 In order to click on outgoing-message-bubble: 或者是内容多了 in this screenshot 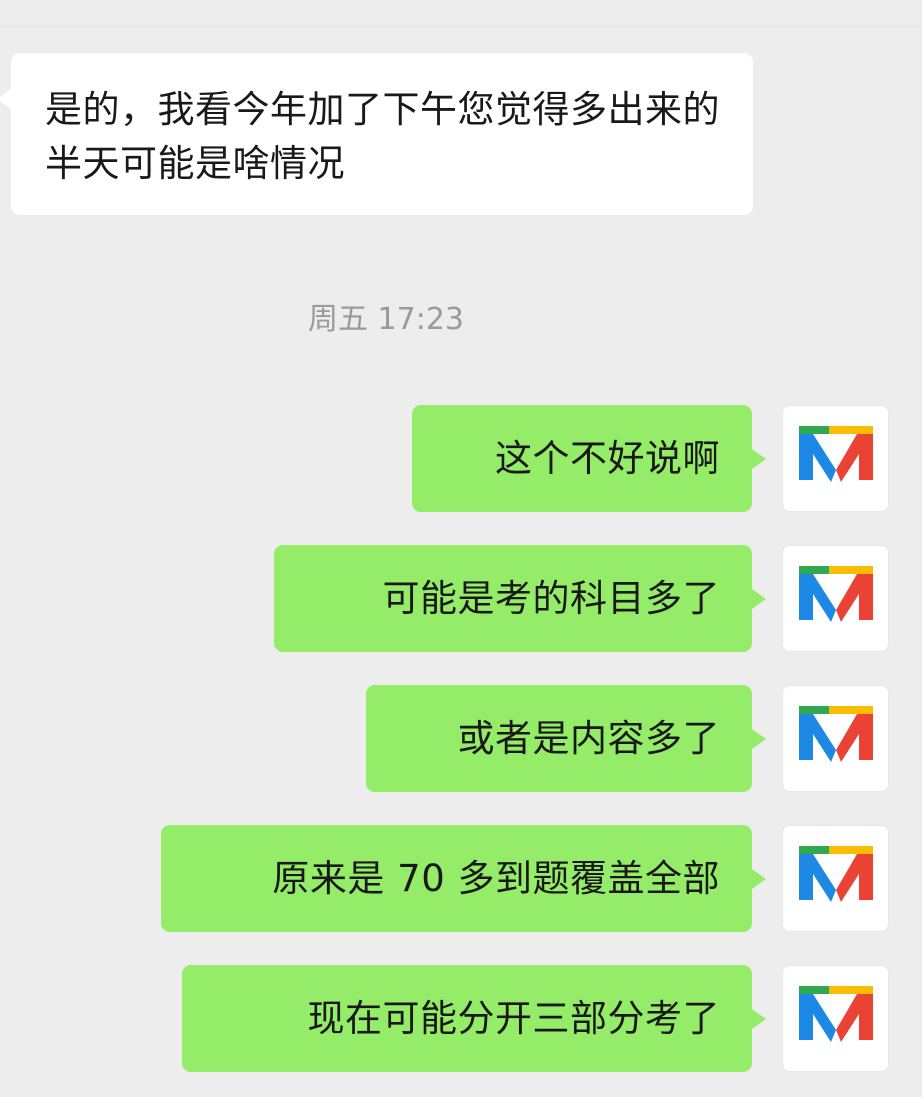, I will do `click(566, 738)`.